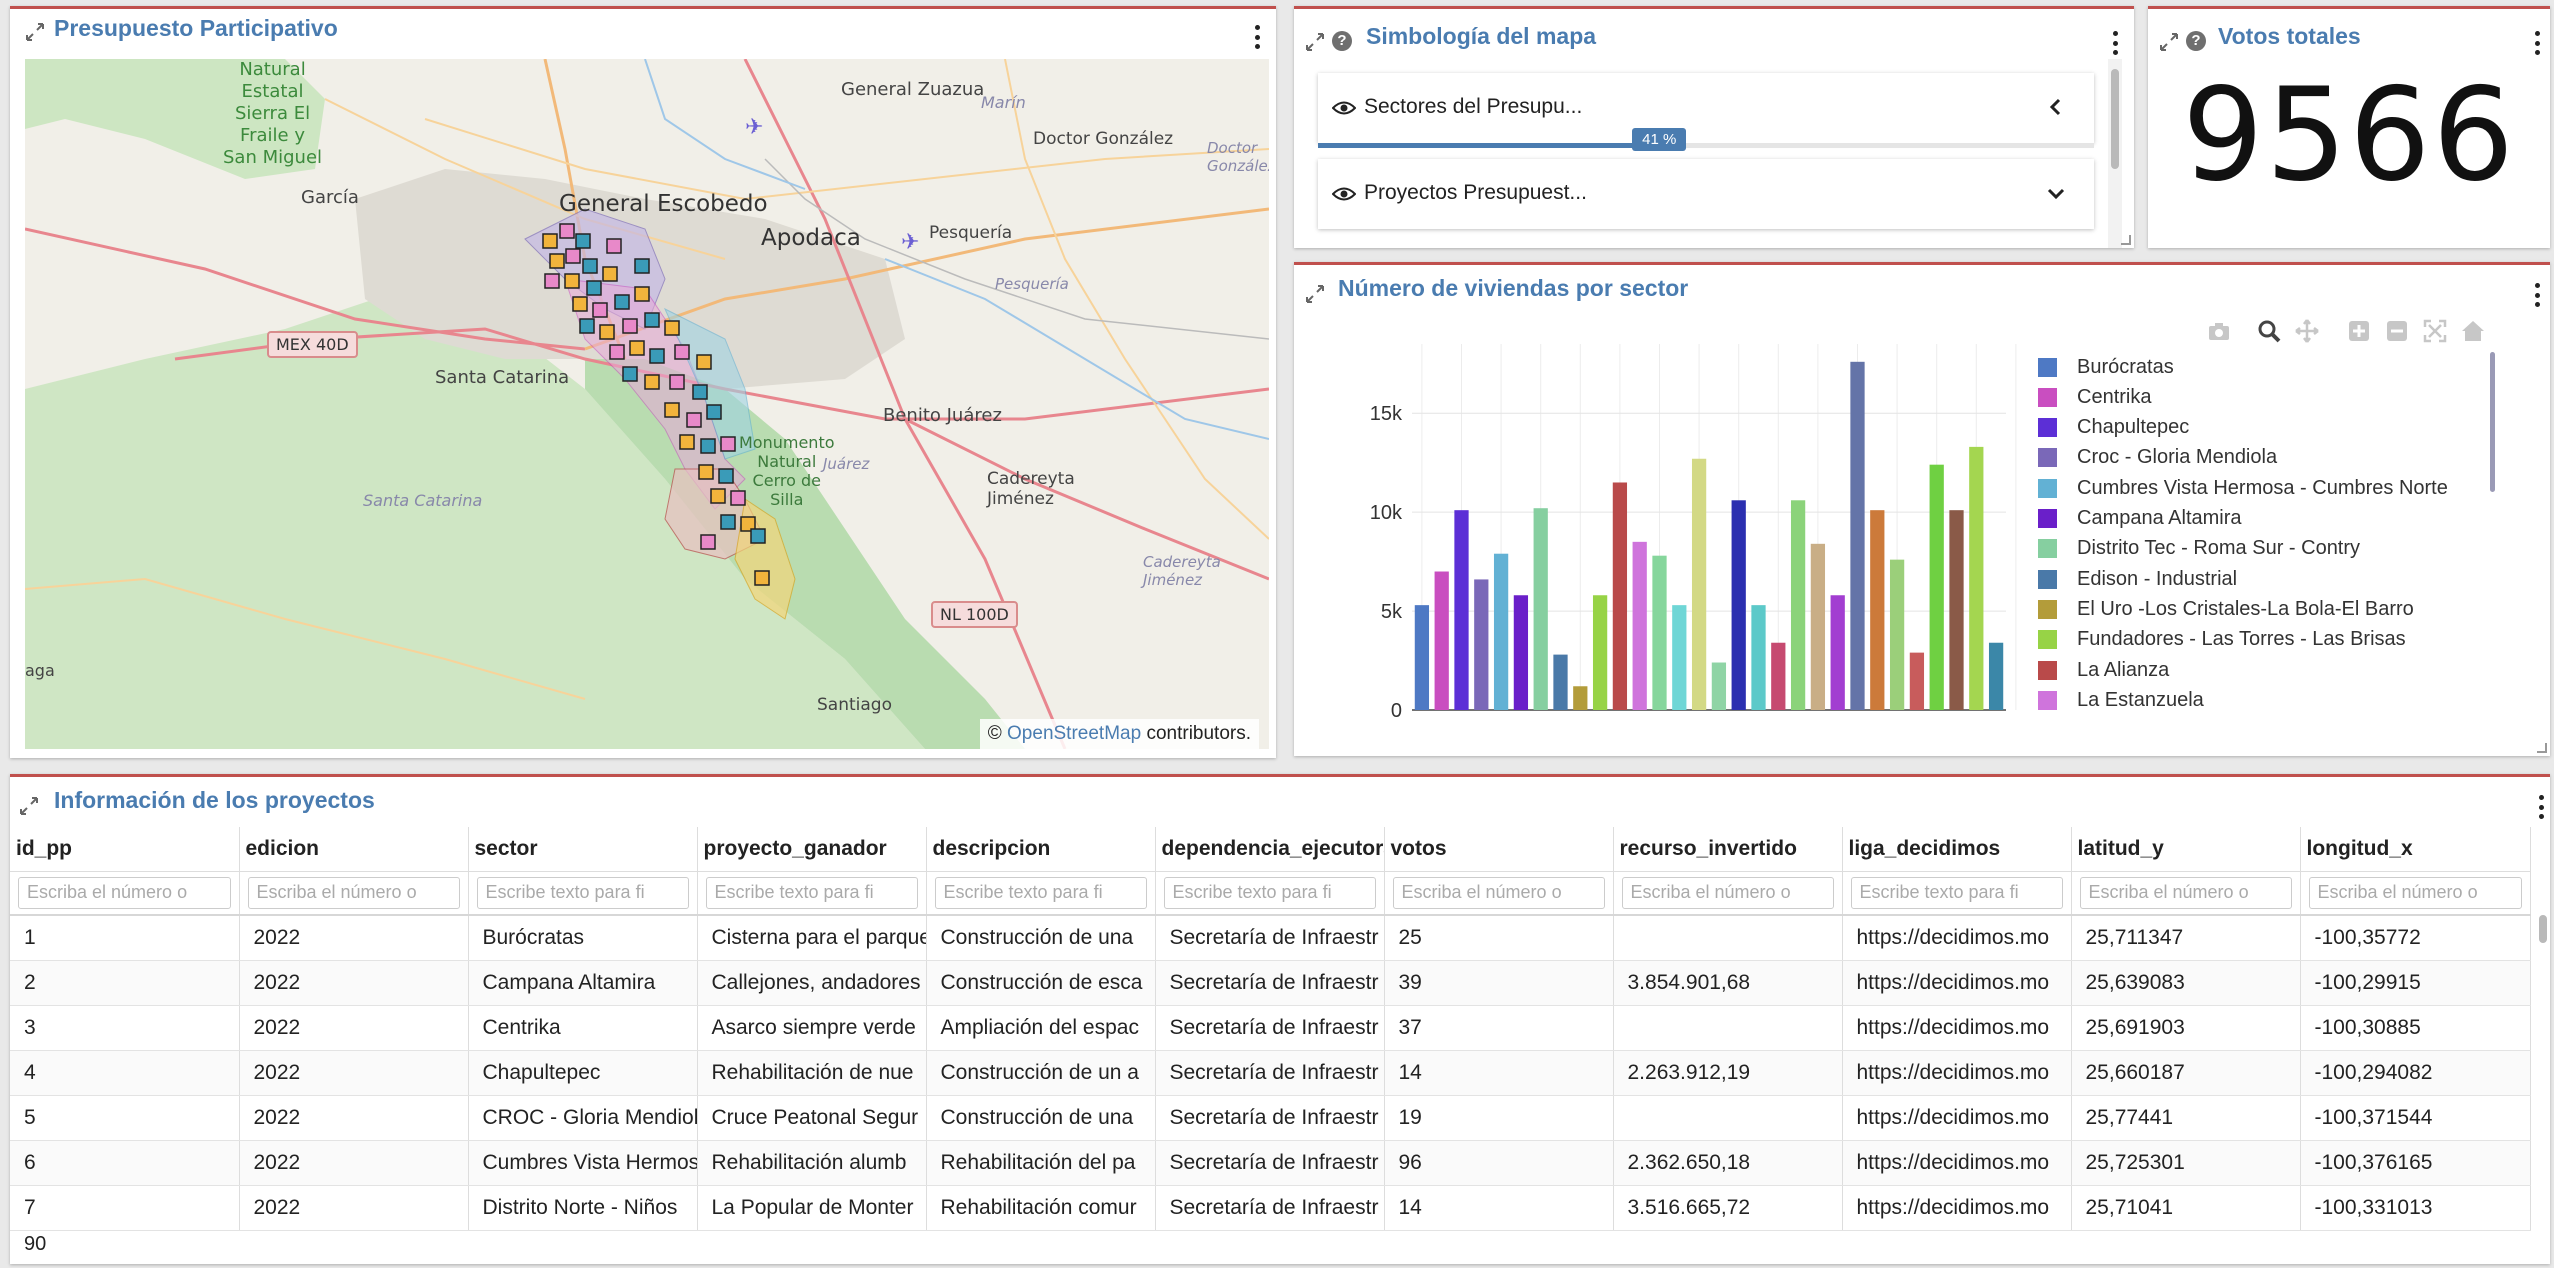 This screenshot has width=2554, height=1268. I want to click on legend-entry: Edison - Industrial, so click(2137, 579).